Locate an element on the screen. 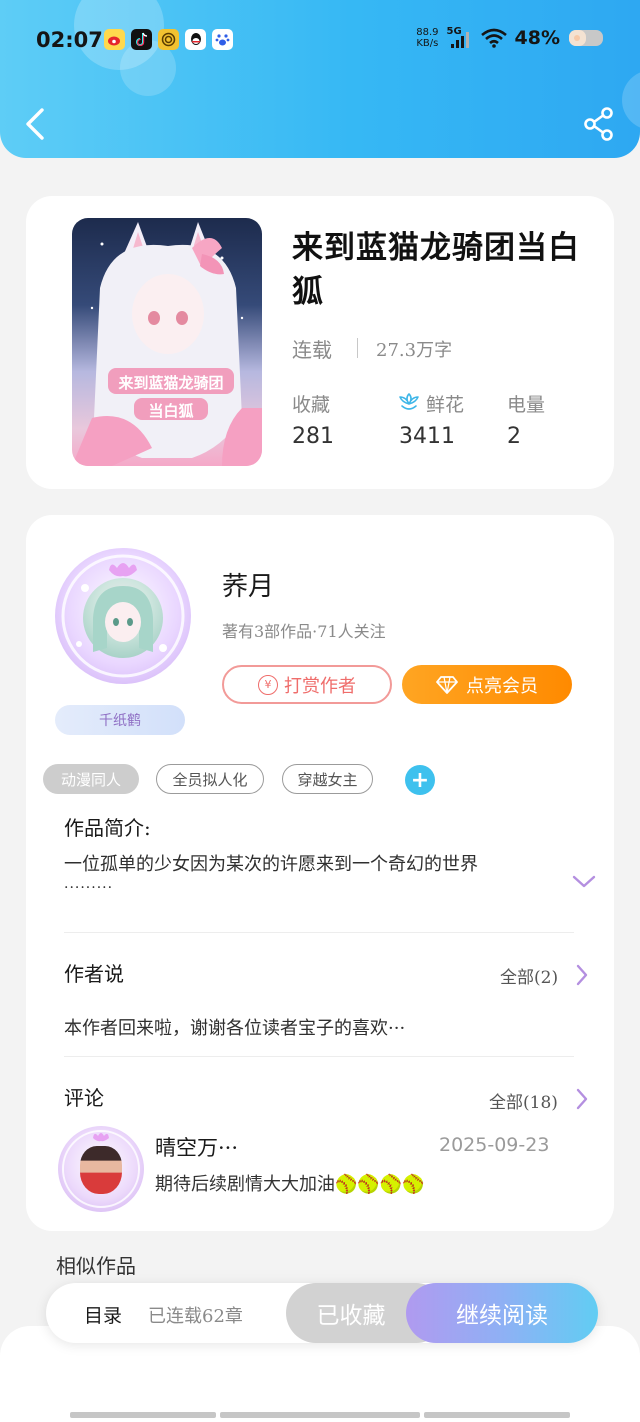  cover-illustration is located at coordinates (167, 344).